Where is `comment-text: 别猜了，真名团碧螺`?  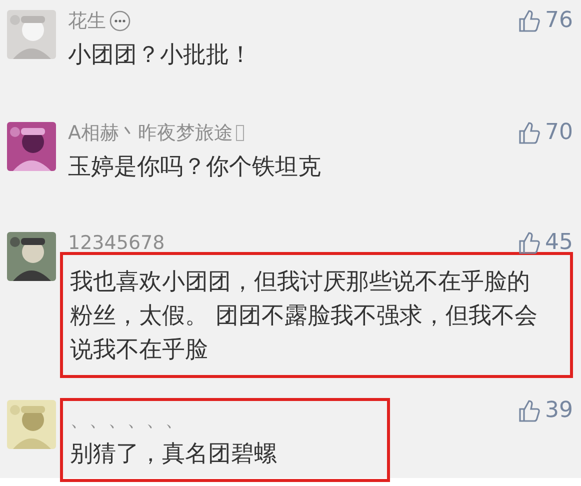
comment-text: 别猜了，真名团碧螺 is located at coordinates (174, 454).